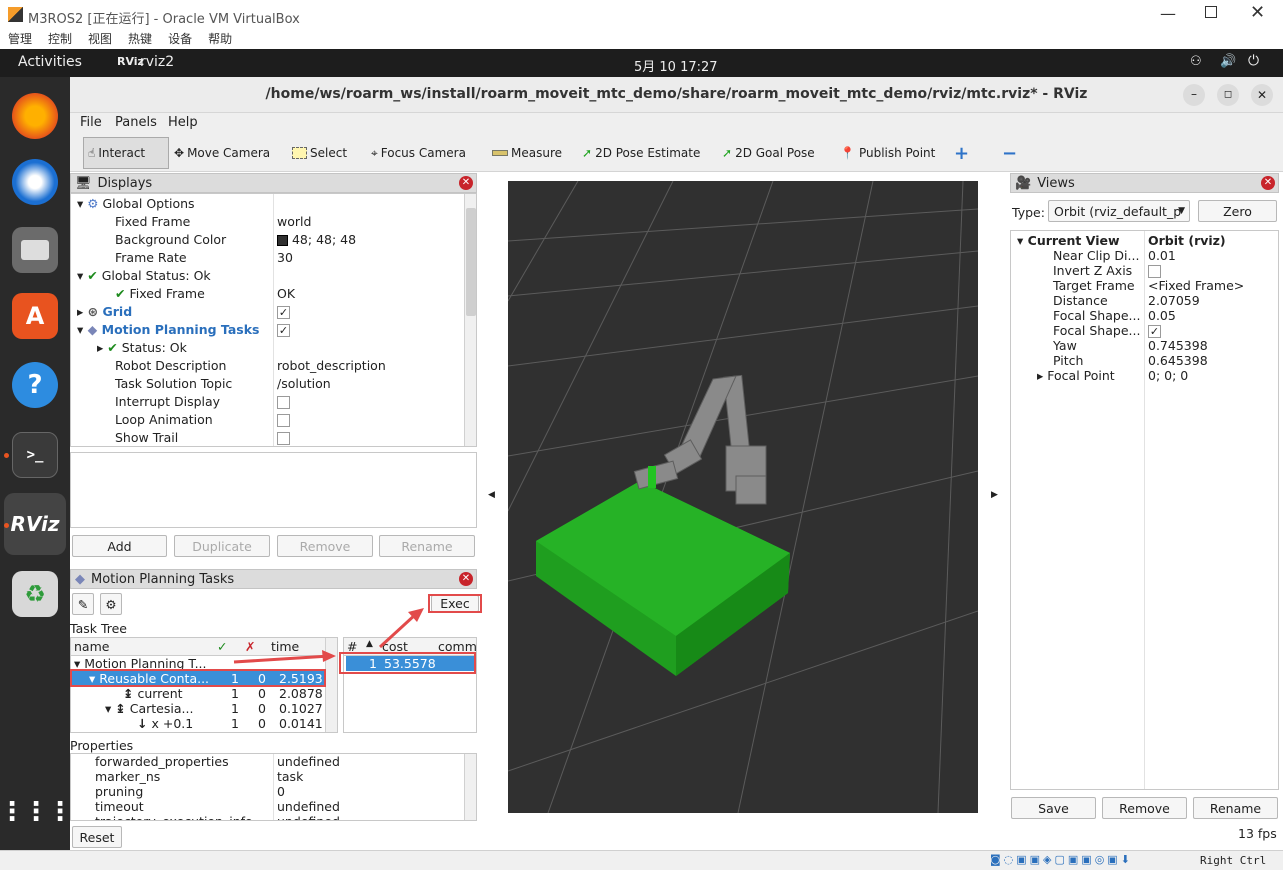  What do you see at coordinates (1168, 377) in the screenshot?
I see `view-prop-focal-point-value: 0; 0; 0` at bounding box center [1168, 377].